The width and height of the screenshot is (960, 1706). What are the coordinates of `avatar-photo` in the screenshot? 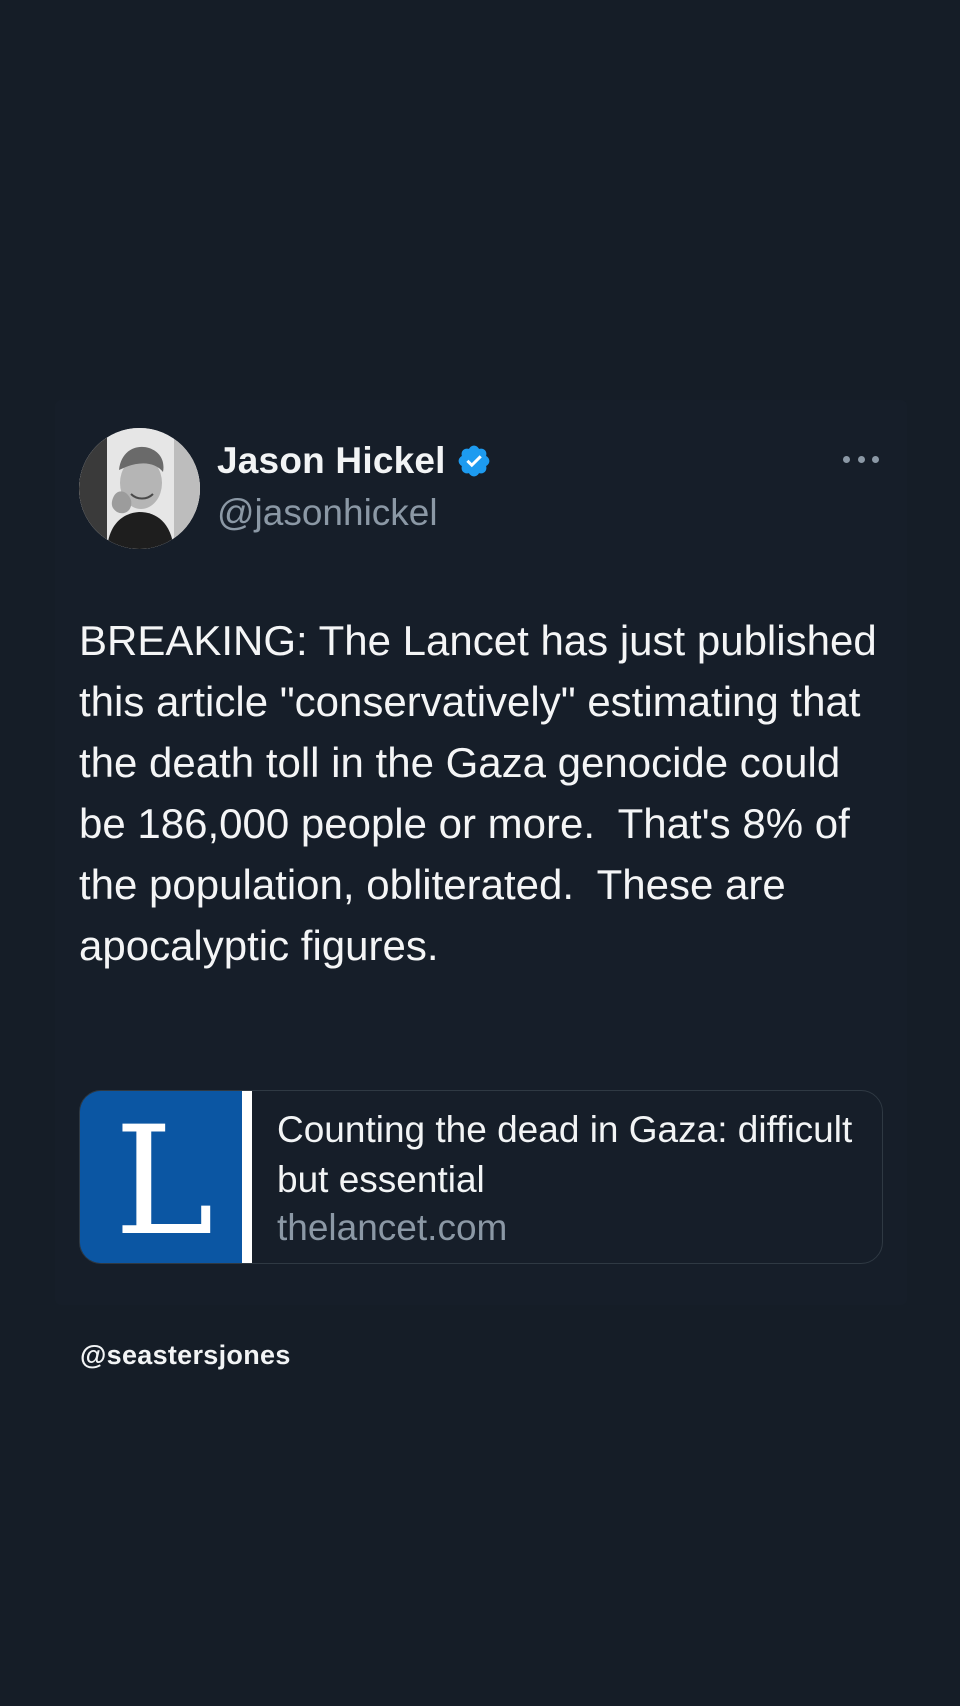 It's located at (139, 488).